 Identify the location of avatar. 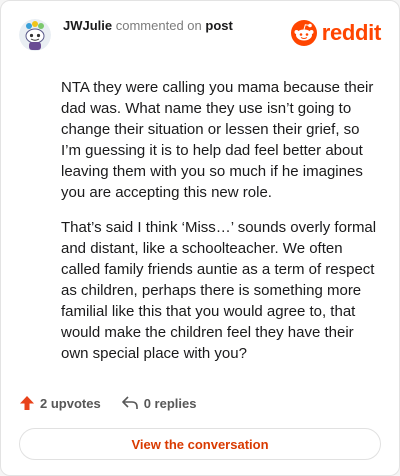
(35, 35).